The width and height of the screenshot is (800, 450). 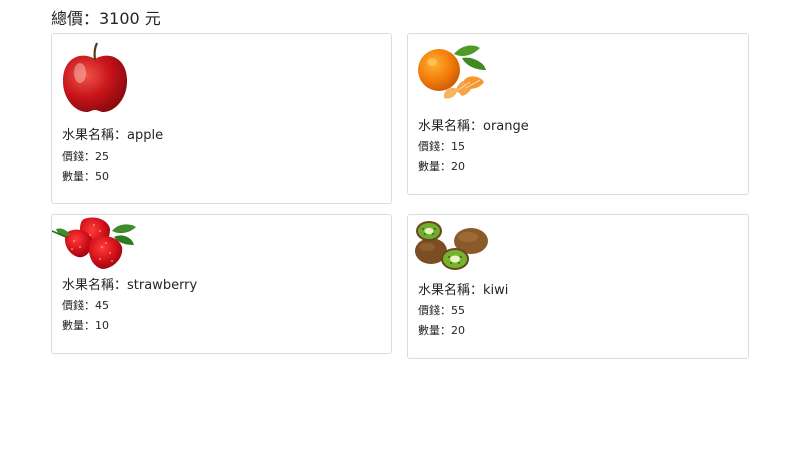 I want to click on fruit-quantity: 數量：10, so click(x=85, y=325).